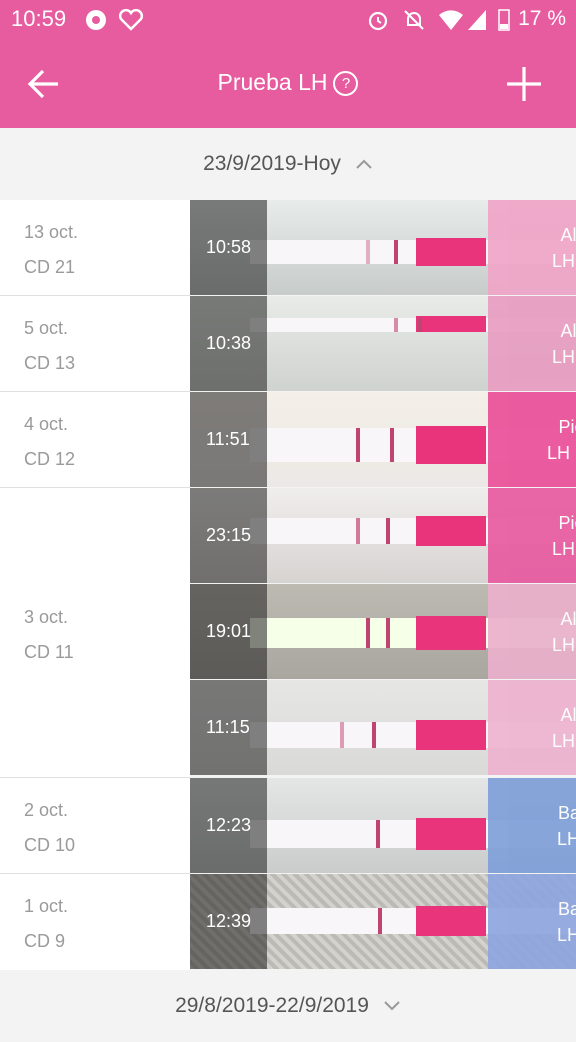  I want to click on test-row: 11:51 Pico LH 156, so click(383, 440).